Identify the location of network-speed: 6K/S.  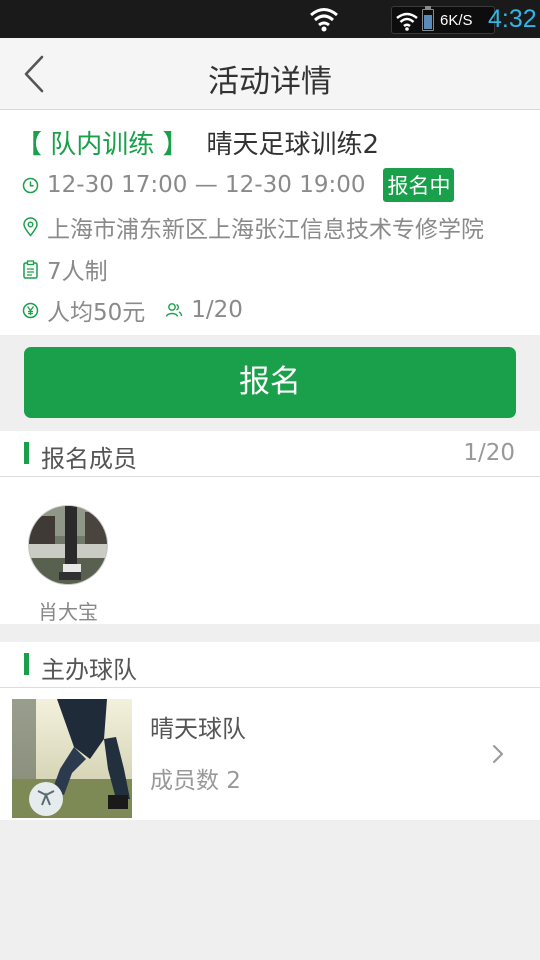
(456, 20).